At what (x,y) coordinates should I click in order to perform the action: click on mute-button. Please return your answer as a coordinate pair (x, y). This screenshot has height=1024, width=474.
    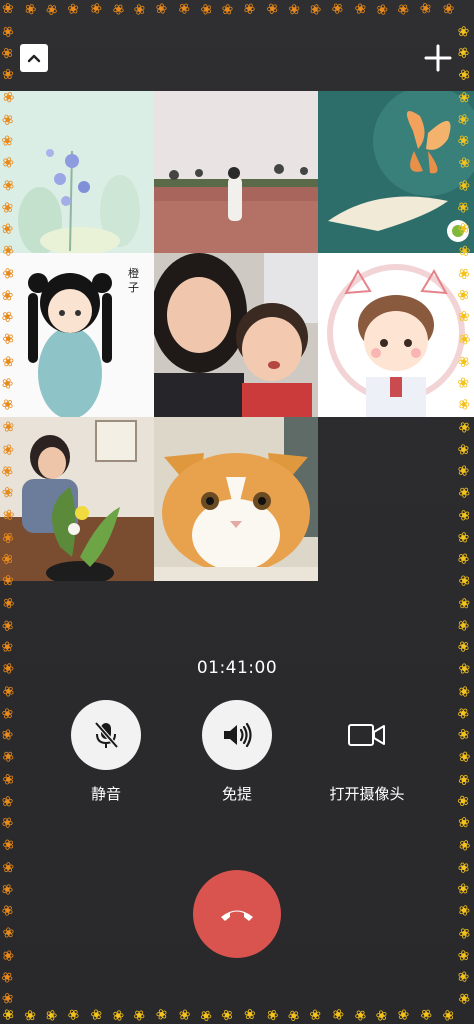
    Looking at the image, I should click on (106, 735).